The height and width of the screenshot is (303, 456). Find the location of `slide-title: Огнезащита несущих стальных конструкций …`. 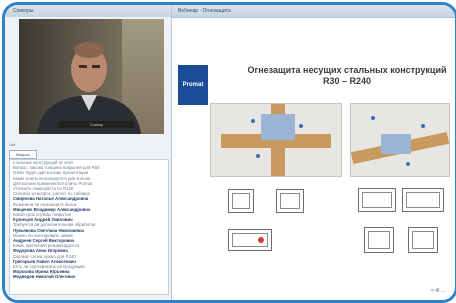

slide-title: Огнезащита несущих стальных конструкций … is located at coordinates (347, 75).